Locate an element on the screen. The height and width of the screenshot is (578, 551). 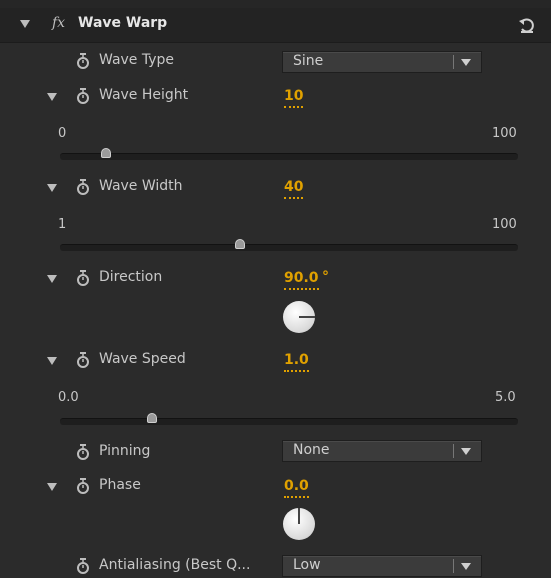
wave-width-max: 100 is located at coordinates (504, 224).